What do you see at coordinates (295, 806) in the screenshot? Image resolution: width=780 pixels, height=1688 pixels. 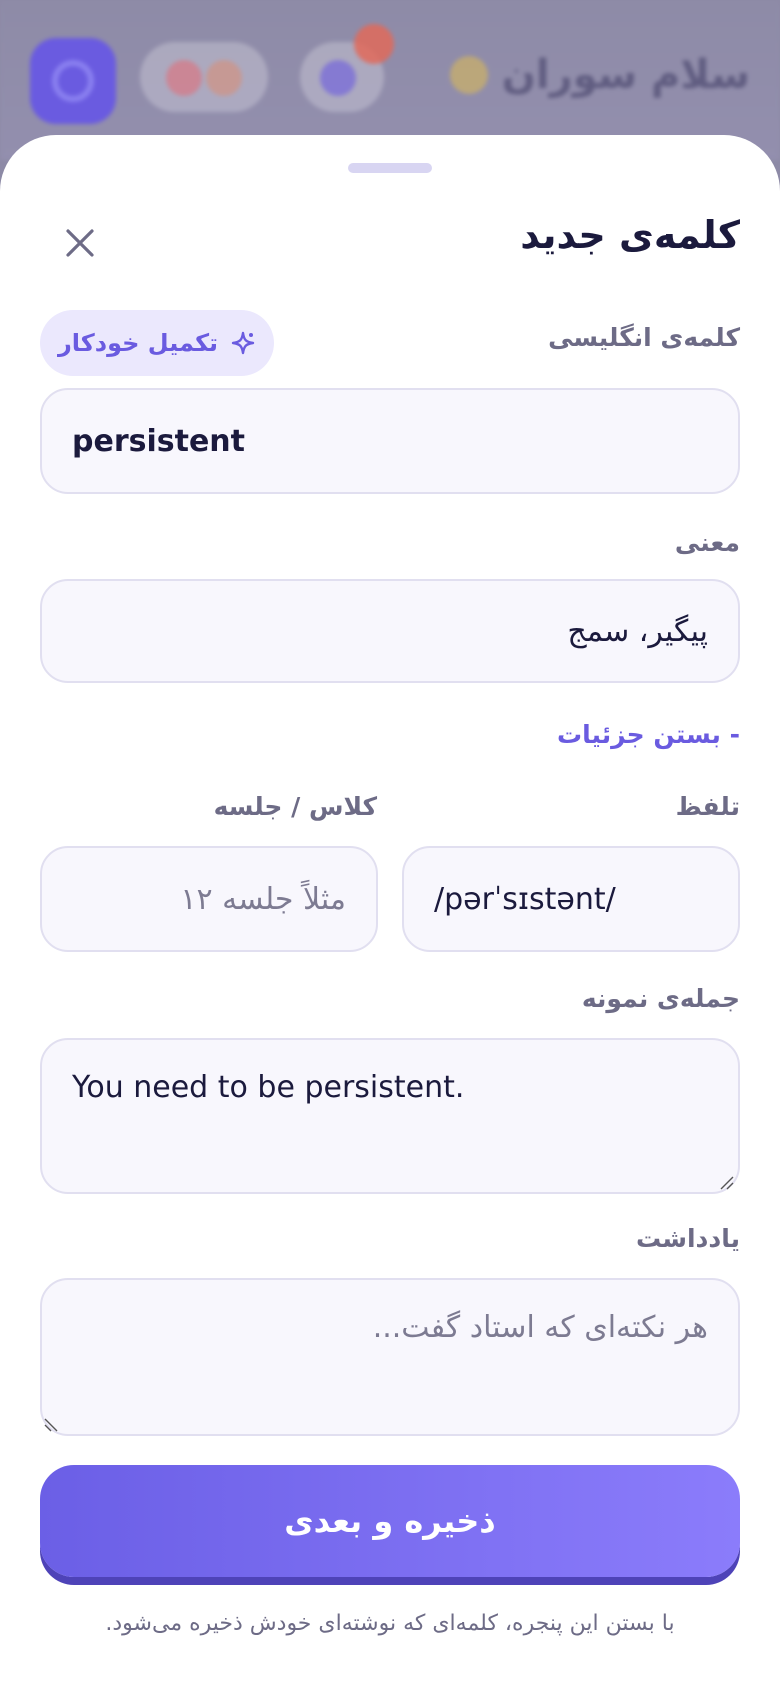 I see `class-session-label: کلاس / جلسه` at bounding box center [295, 806].